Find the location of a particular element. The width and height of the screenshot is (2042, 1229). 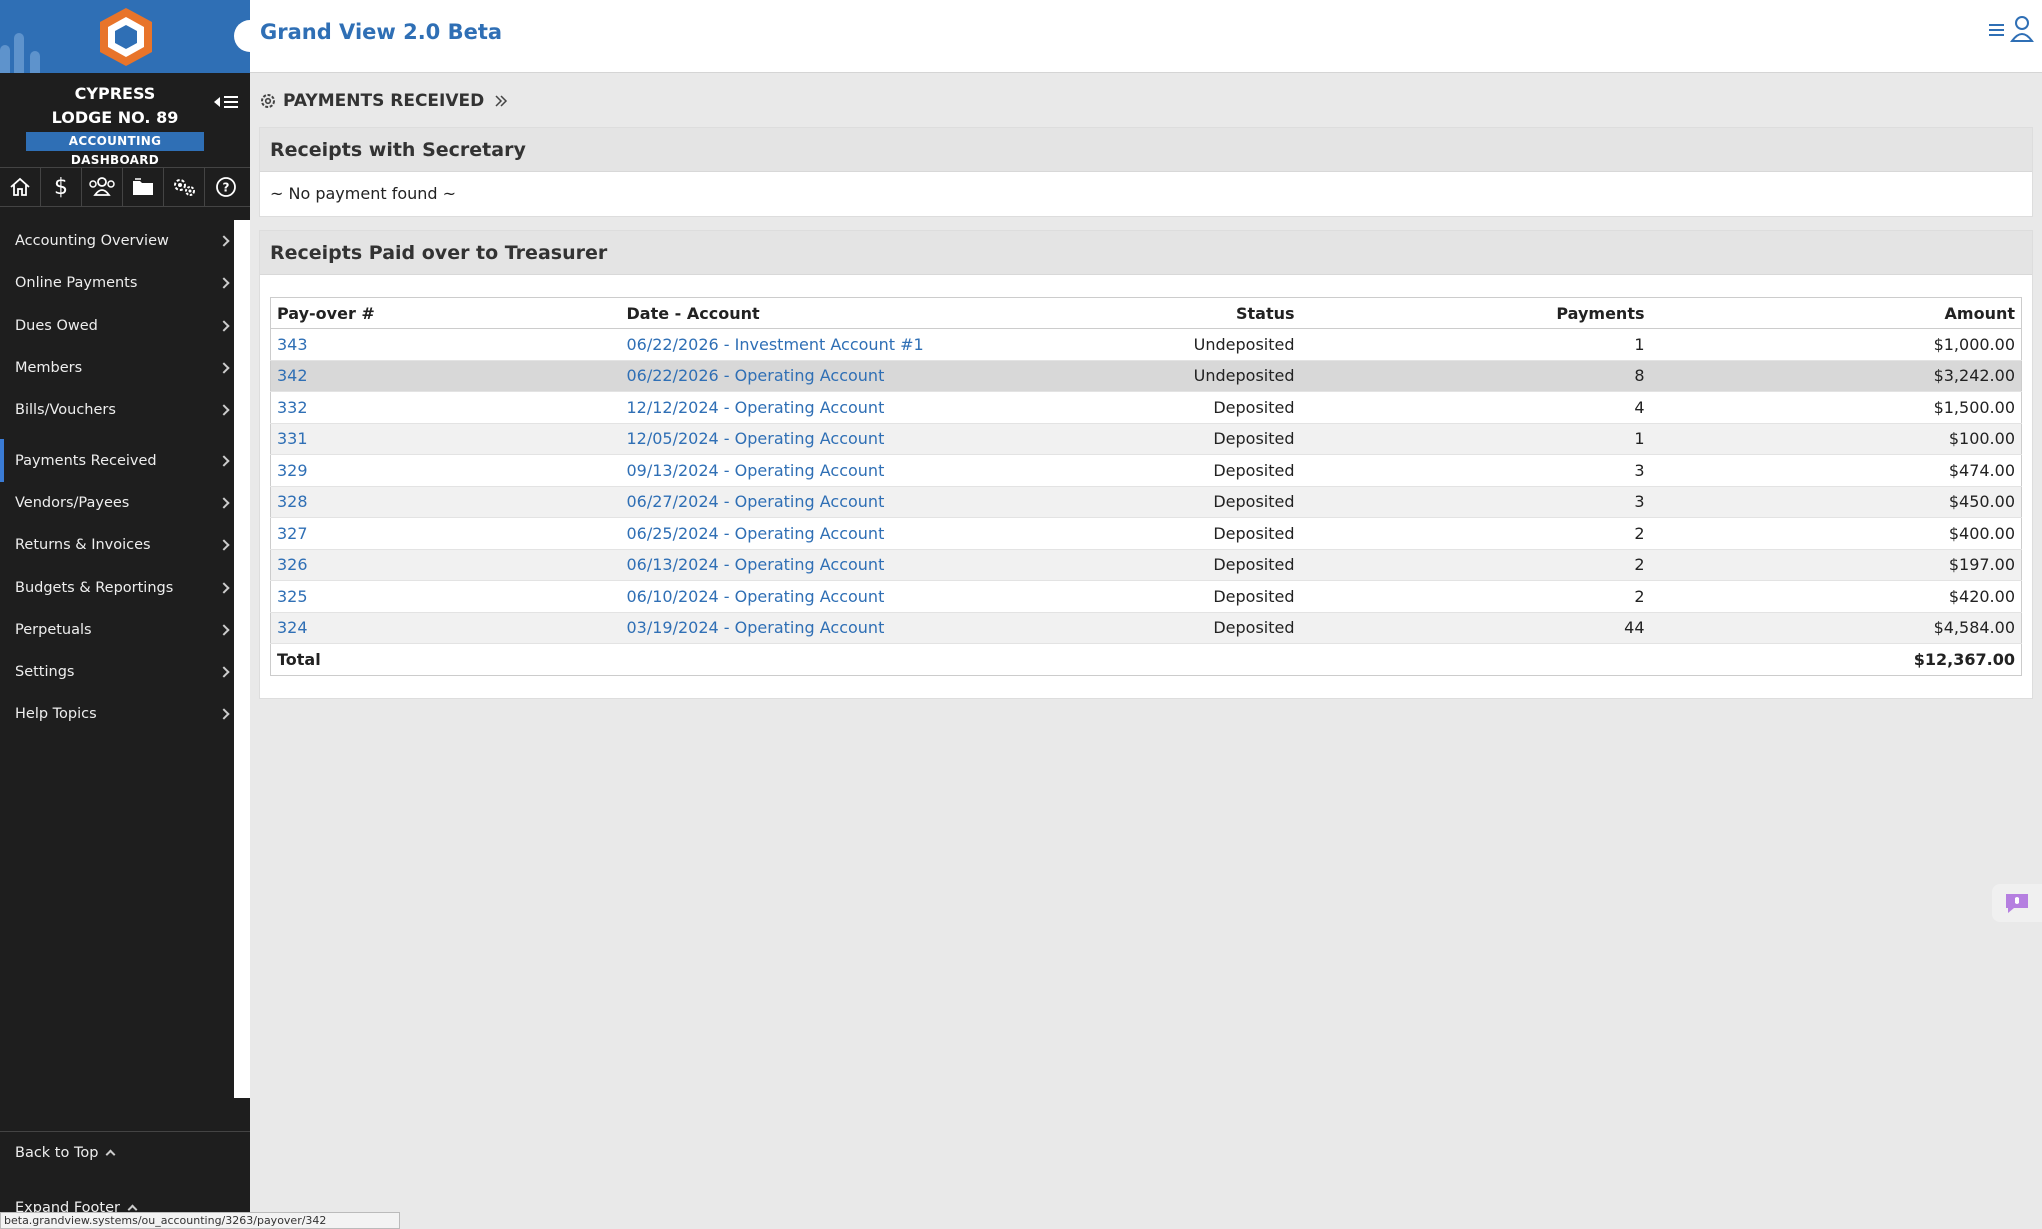

page-title-text: PAYMENTS RECEIVED is located at coordinates (384, 101).